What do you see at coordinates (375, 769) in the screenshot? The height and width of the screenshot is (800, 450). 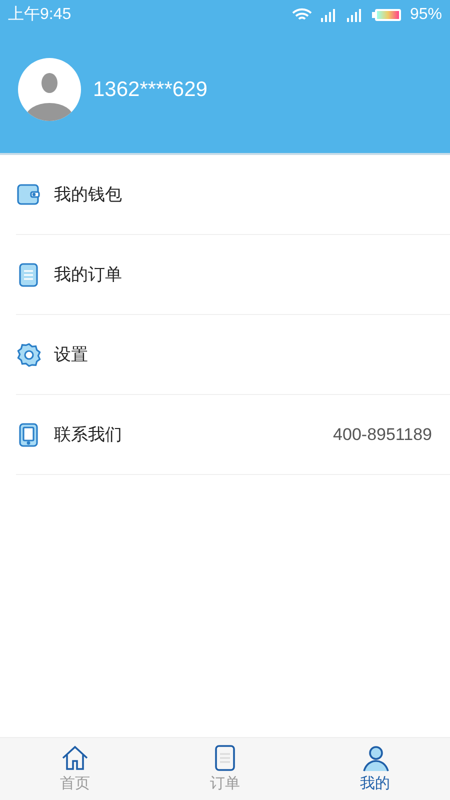 I see `tab: 我的` at bounding box center [375, 769].